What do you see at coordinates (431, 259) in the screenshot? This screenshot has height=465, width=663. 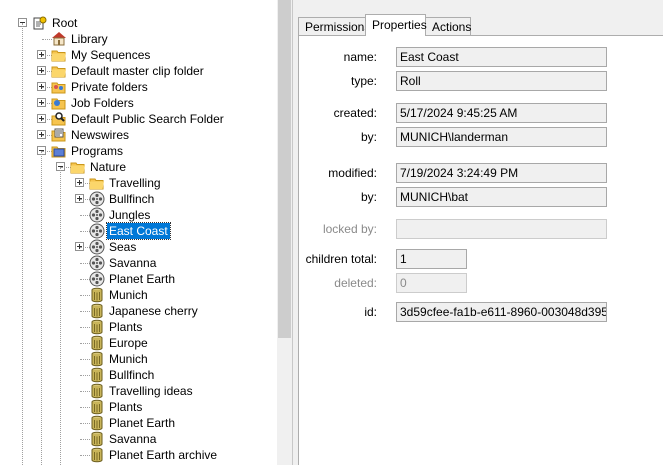 I see `children-total-field: 1` at bounding box center [431, 259].